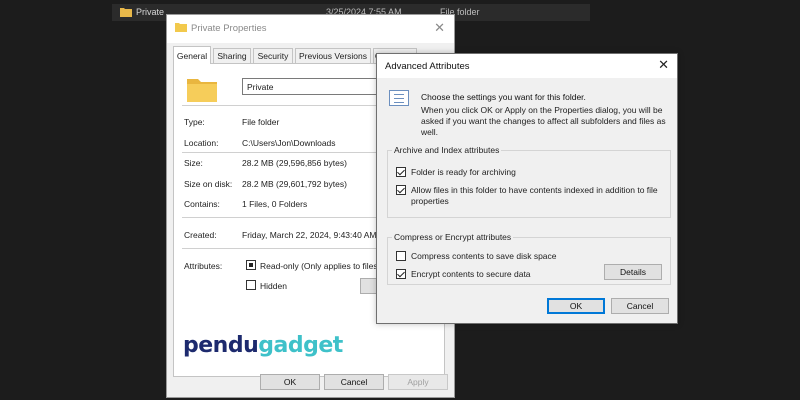  I want to click on size-label: Size:, so click(193, 163).